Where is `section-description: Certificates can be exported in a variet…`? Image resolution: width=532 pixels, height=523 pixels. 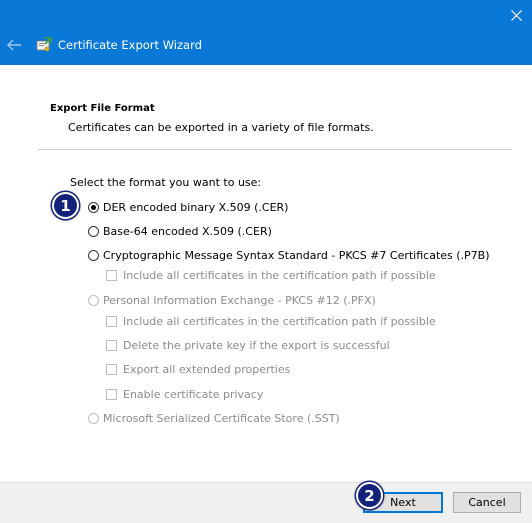 section-description: Certificates can be exported in a variet… is located at coordinates (221, 127).